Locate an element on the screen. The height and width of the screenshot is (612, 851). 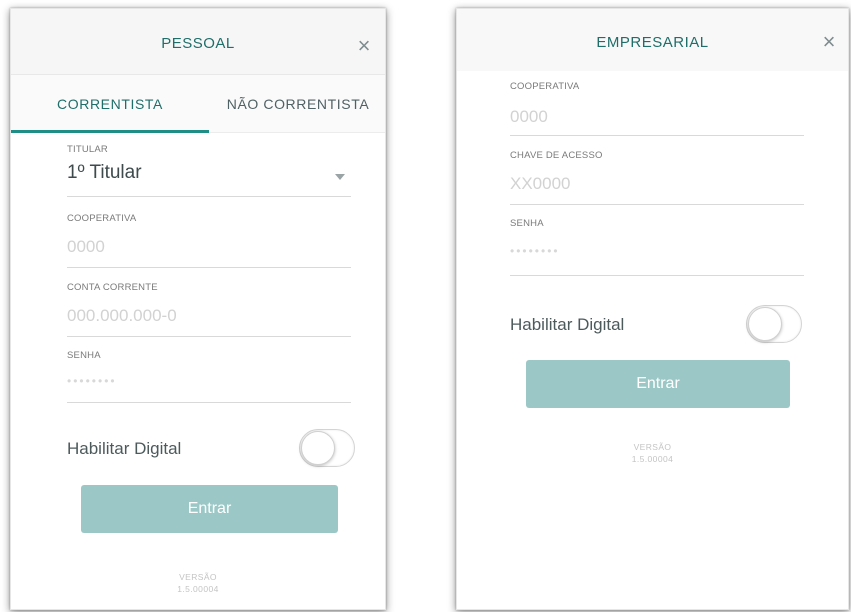
chave-acesso-underline is located at coordinates (657, 204).